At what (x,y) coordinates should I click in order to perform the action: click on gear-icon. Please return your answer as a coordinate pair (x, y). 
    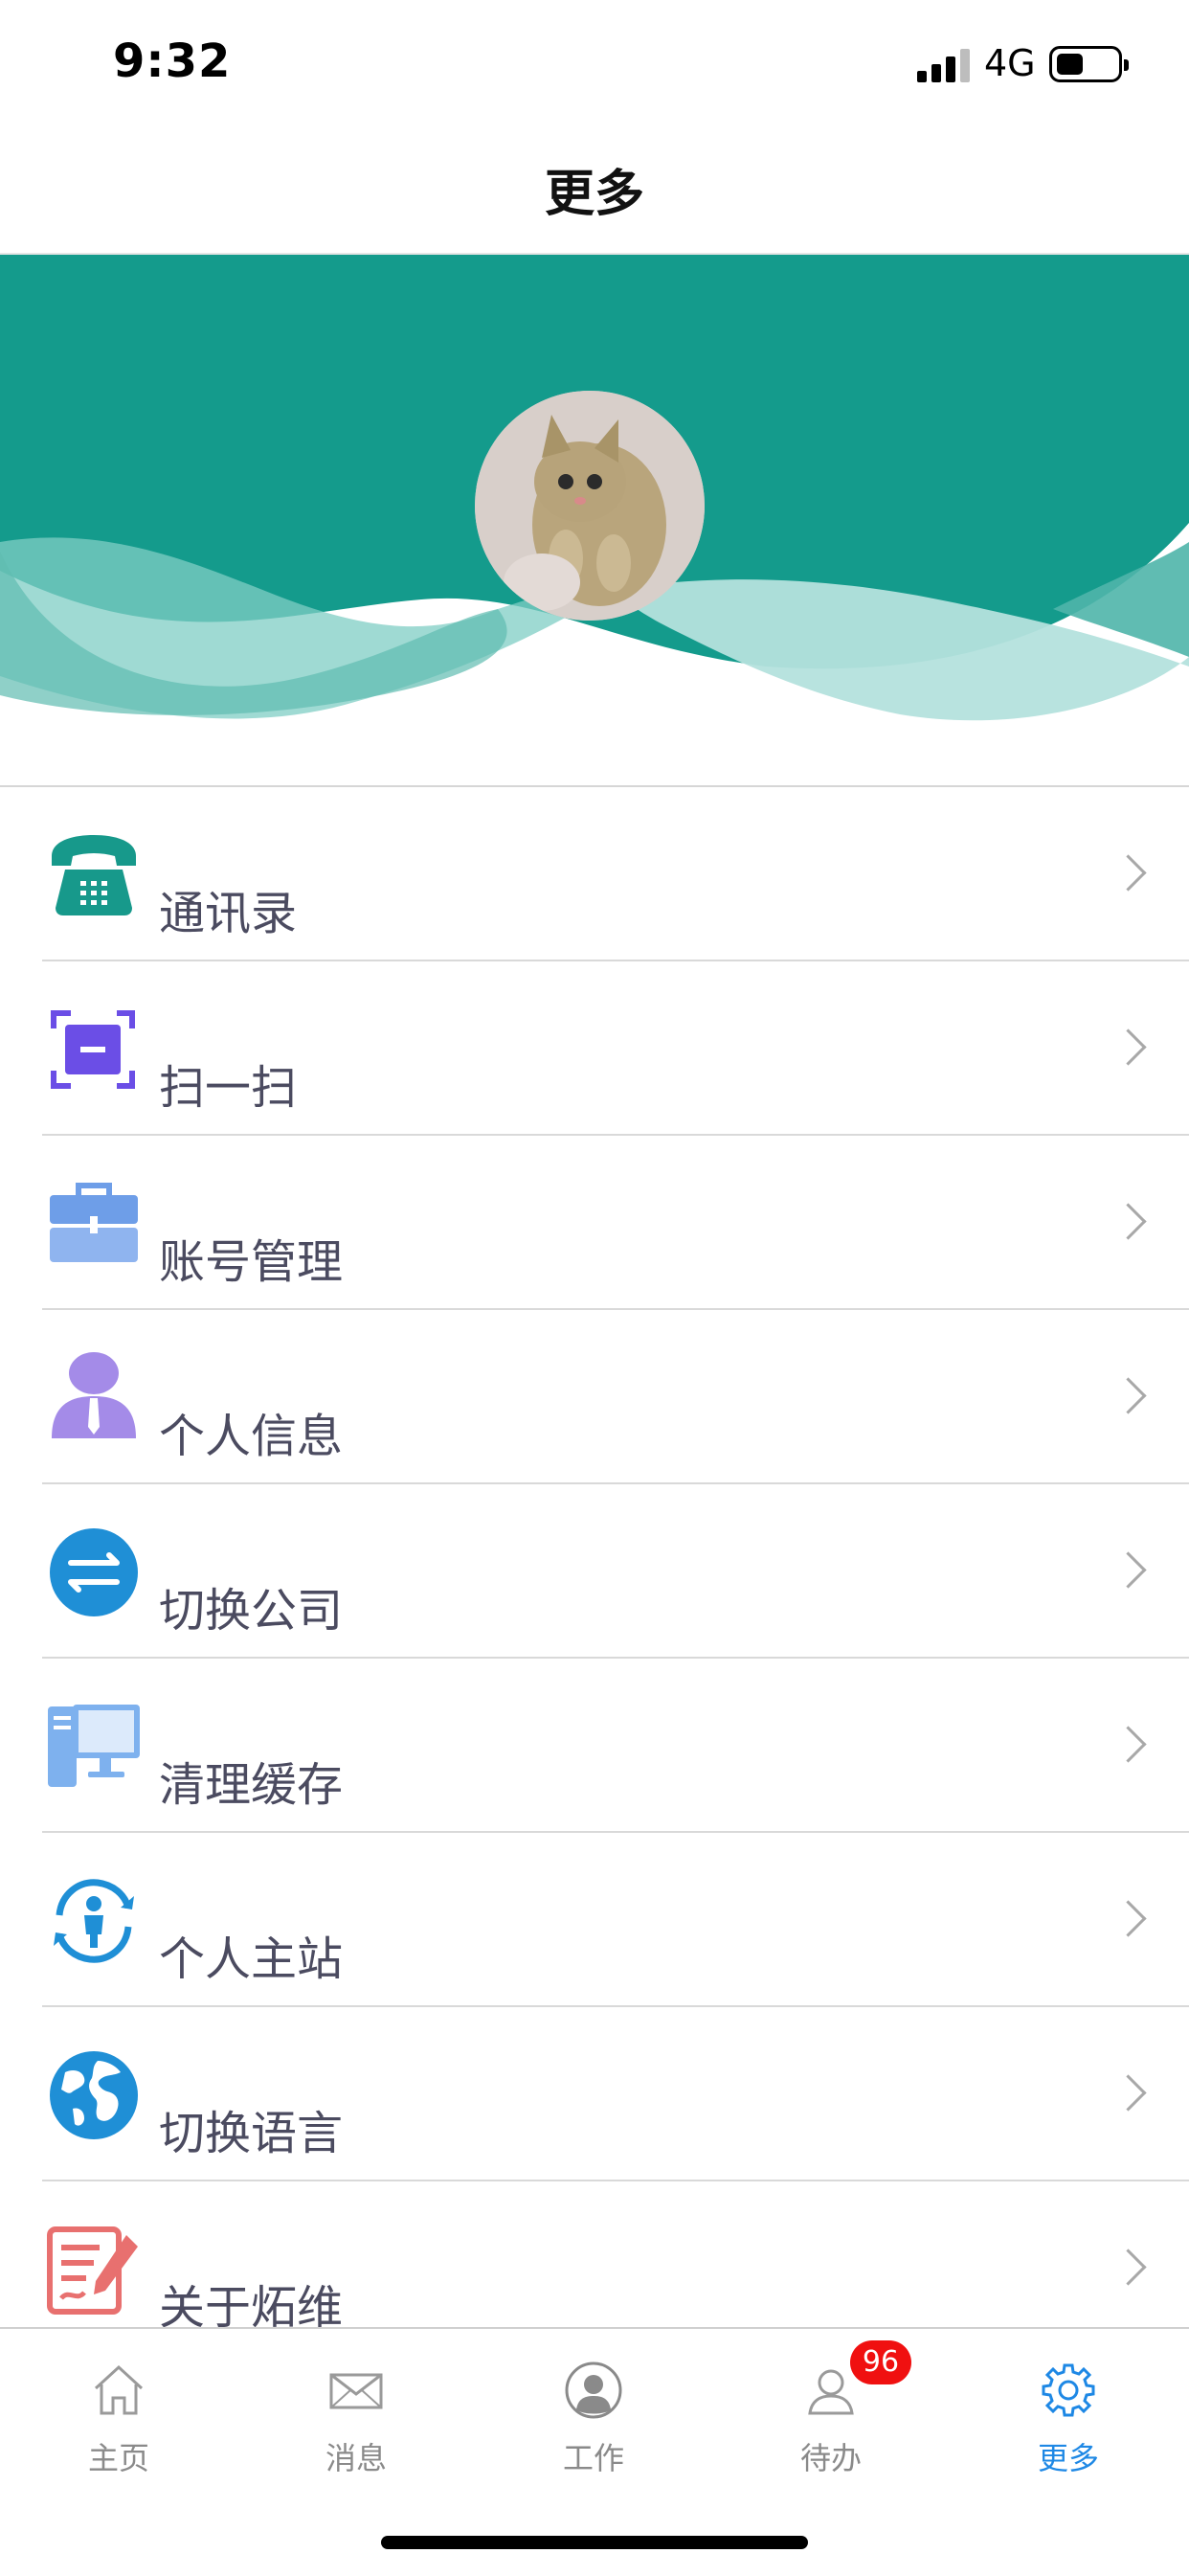
    Looking at the image, I should click on (1068, 2390).